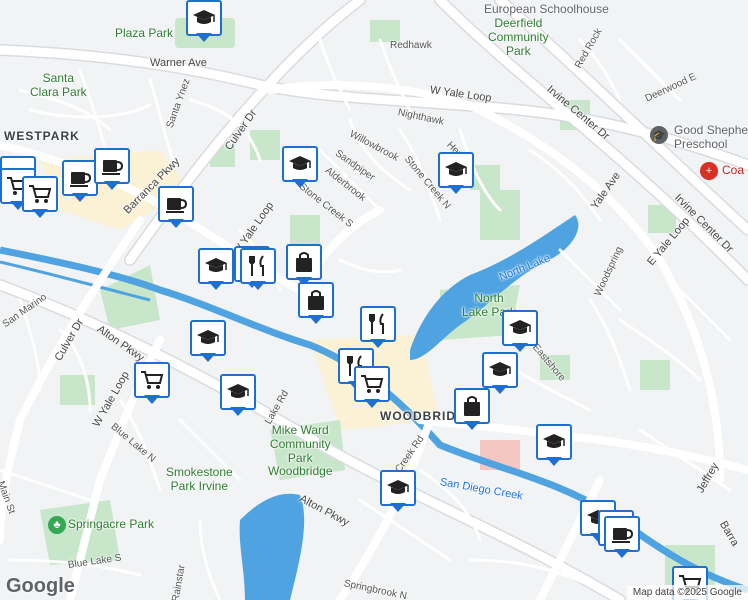 This screenshot has width=748, height=600. Describe the element at coordinates (144, 33) in the screenshot. I see `label-plaza-park: Plaza Park` at that location.